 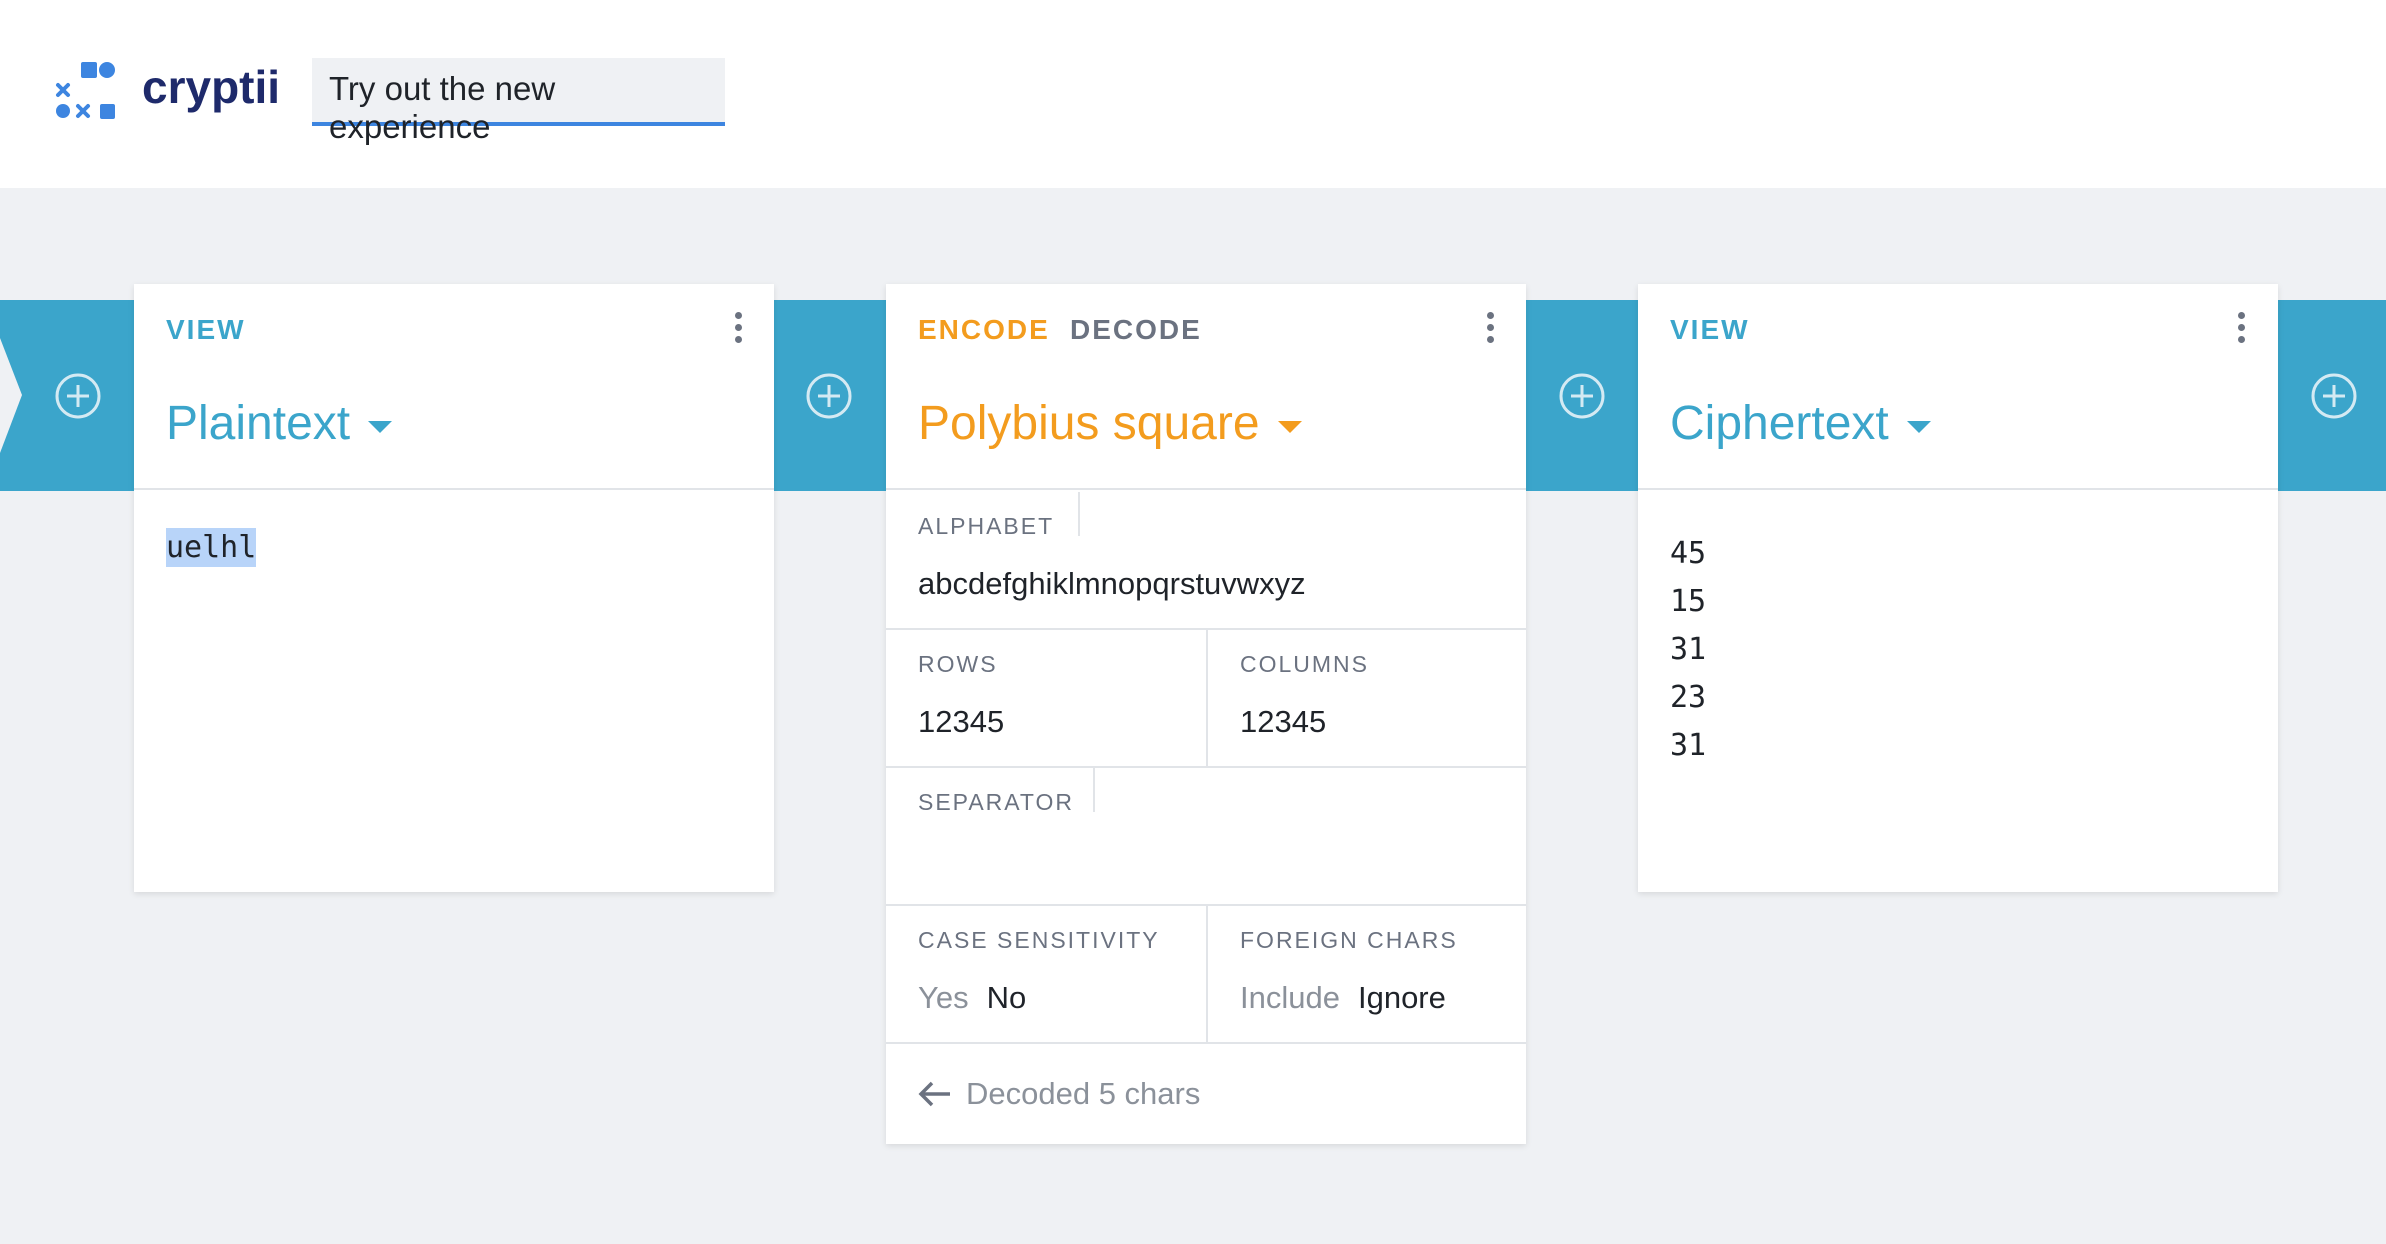 I want to click on foreign-chars-label: FOREIGN CHARS, so click(x=1349, y=940).